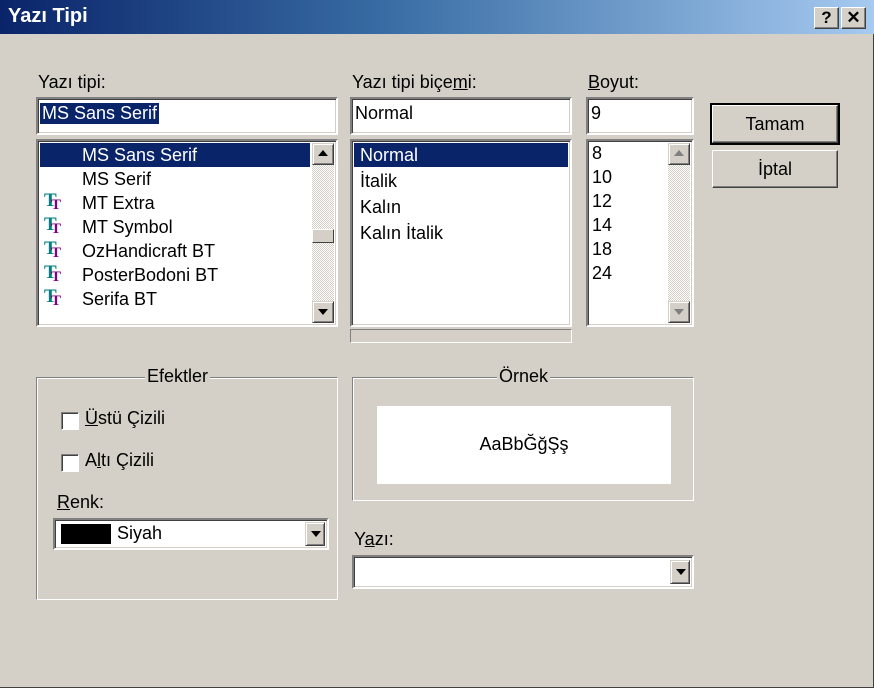 This screenshot has height=688, width=874. Describe the element at coordinates (596, 113) in the screenshot. I see `size-value: 9` at that location.